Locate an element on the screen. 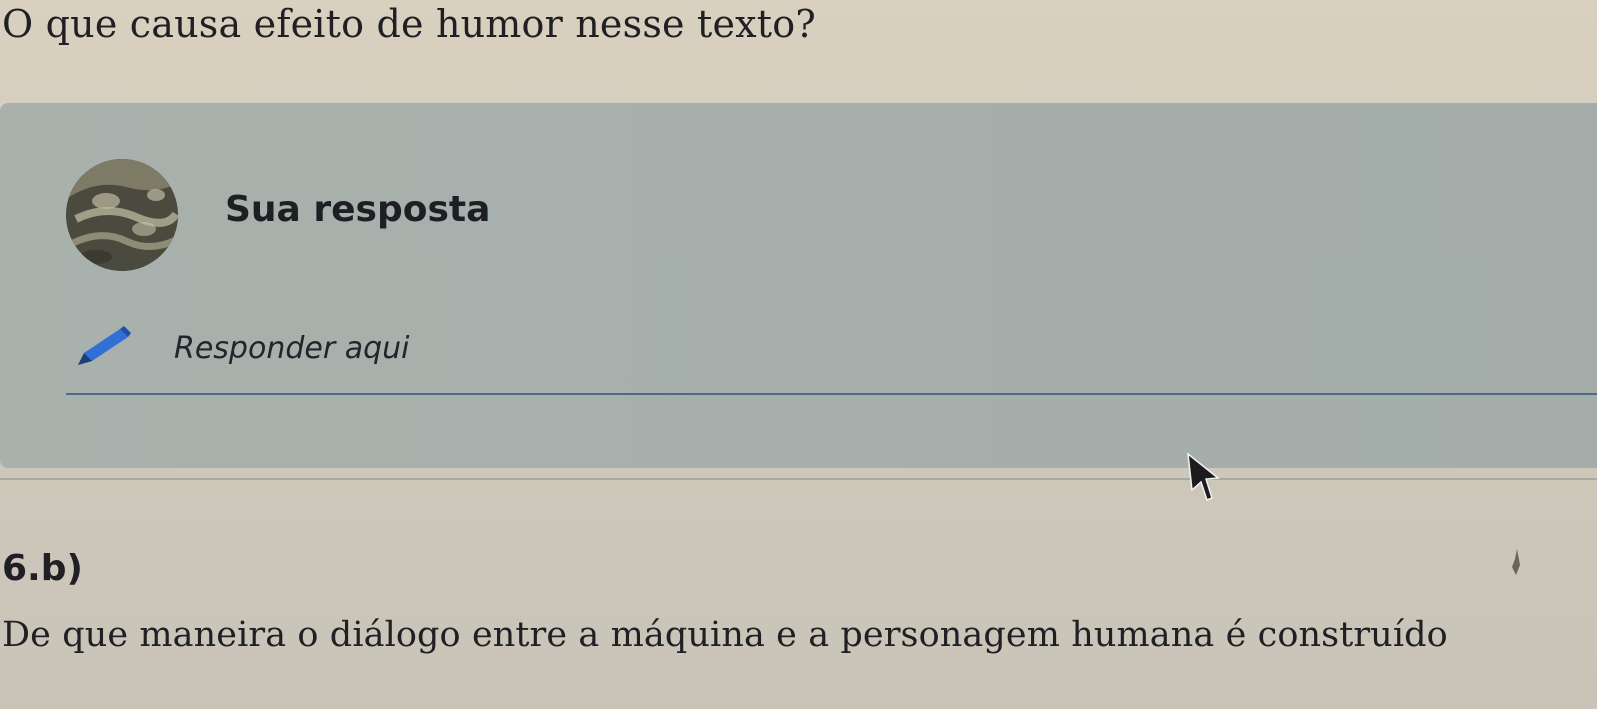 The image size is (1597, 709). screen-speck-icon is located at coordinates (1516, 562).